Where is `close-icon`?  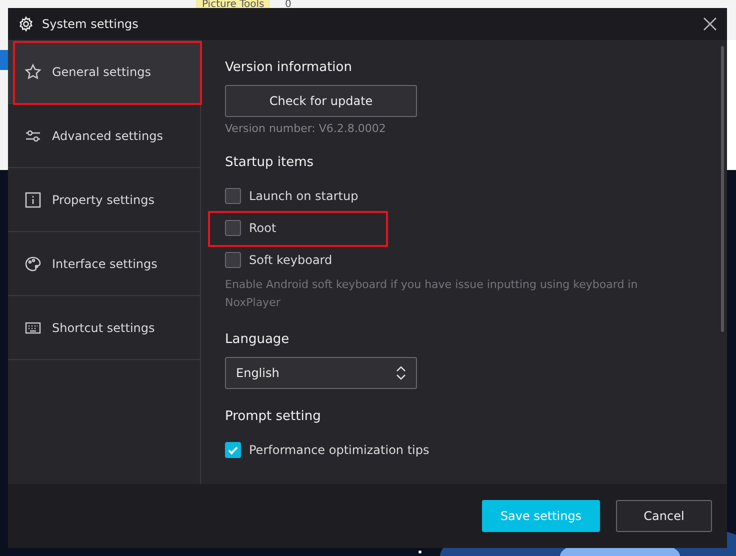 close-icon is located at coordinates (710, 24).